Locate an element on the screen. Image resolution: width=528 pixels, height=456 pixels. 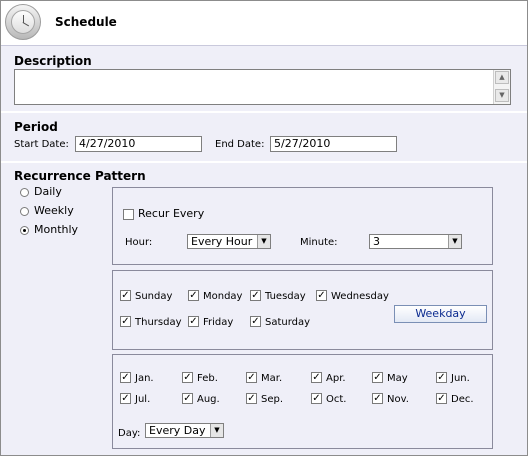
checkbox-mar: ✓ is located at coordinates (251, 377).